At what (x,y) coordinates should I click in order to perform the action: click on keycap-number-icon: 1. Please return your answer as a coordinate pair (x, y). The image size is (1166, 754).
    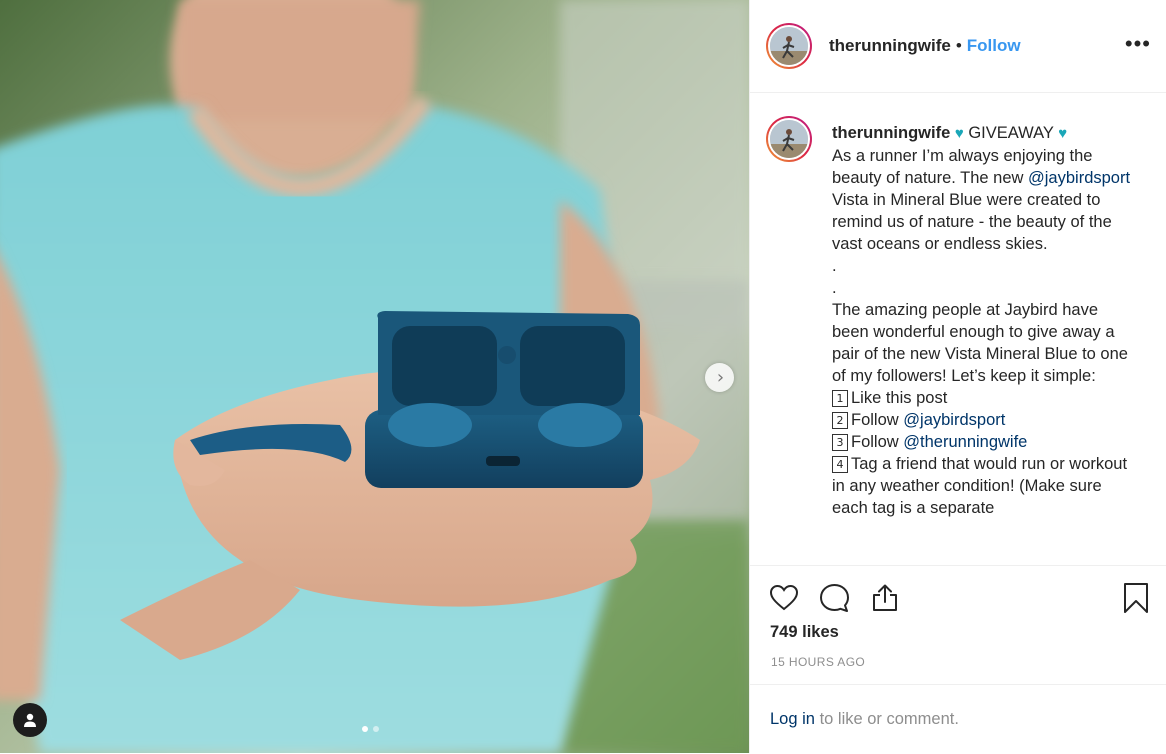
    Looking at the image, I should click on (840, 398).